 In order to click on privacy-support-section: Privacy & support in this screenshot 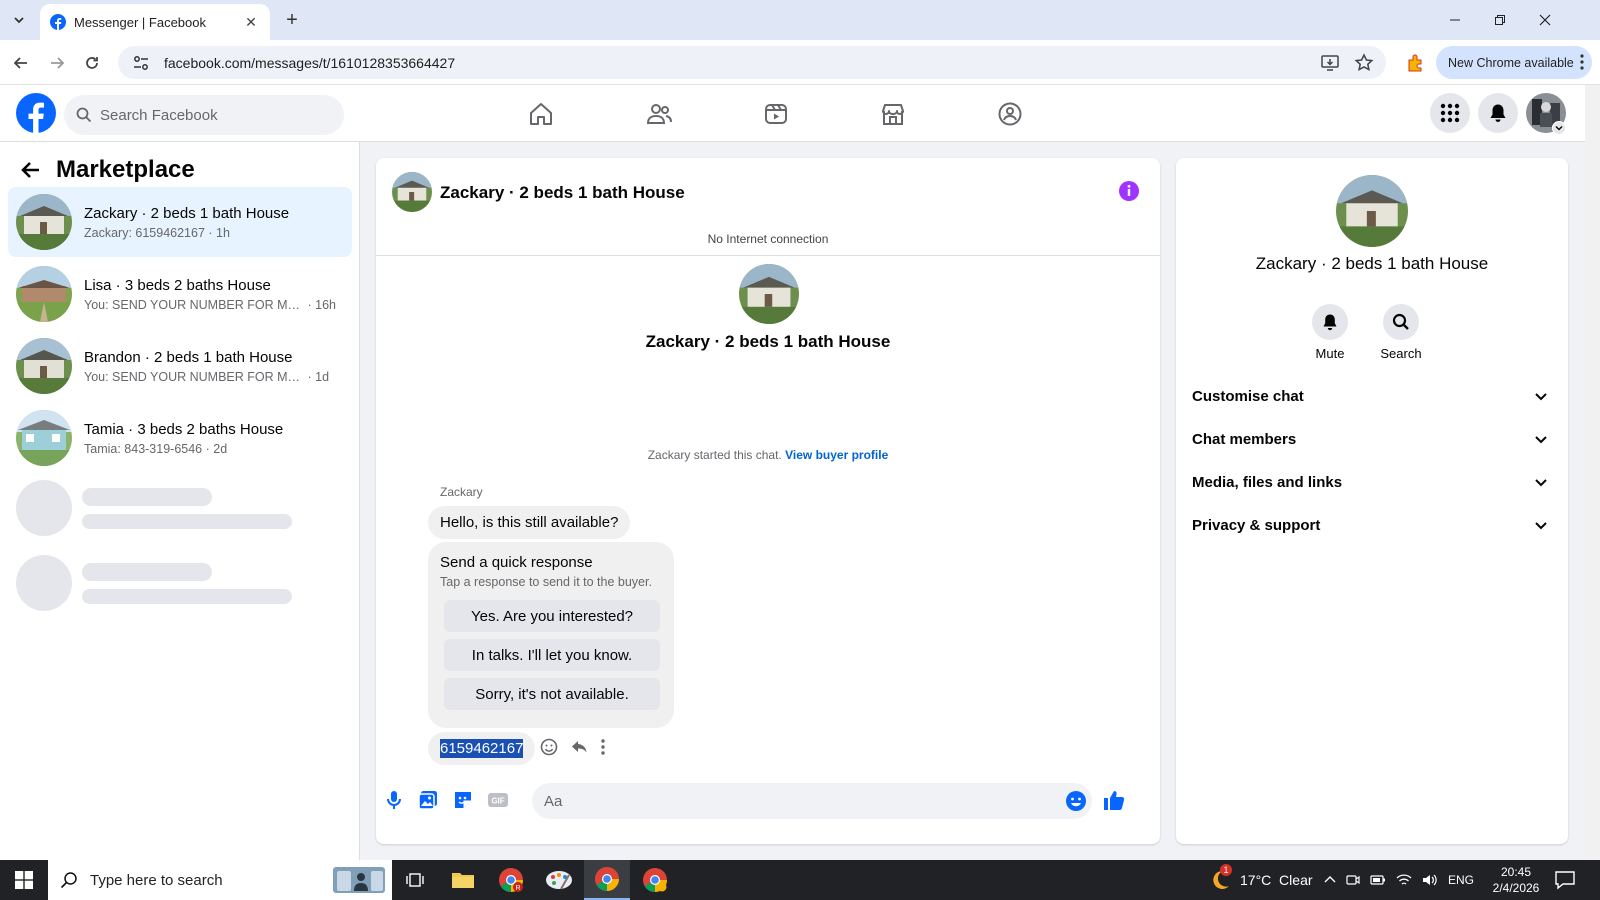, I will do `click(1372, 525)`.